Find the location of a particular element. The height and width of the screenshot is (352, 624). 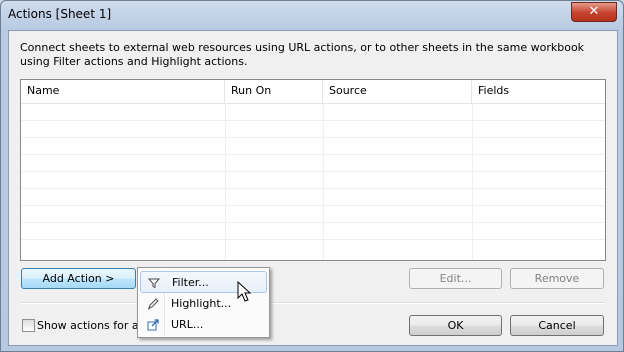

close-icon: ✕ is located at coordinates (594, 11).